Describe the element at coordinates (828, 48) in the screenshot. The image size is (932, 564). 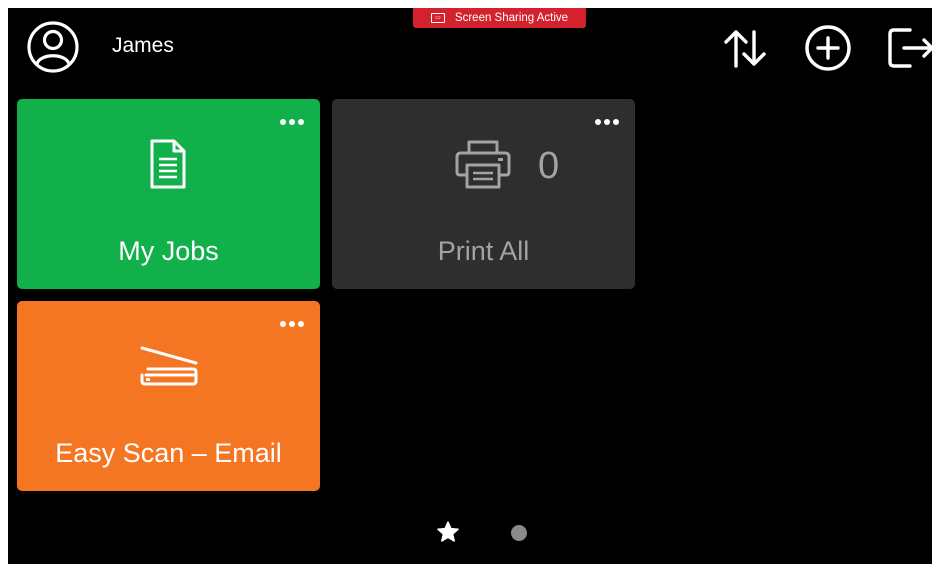
I see `add-icon` at that location.